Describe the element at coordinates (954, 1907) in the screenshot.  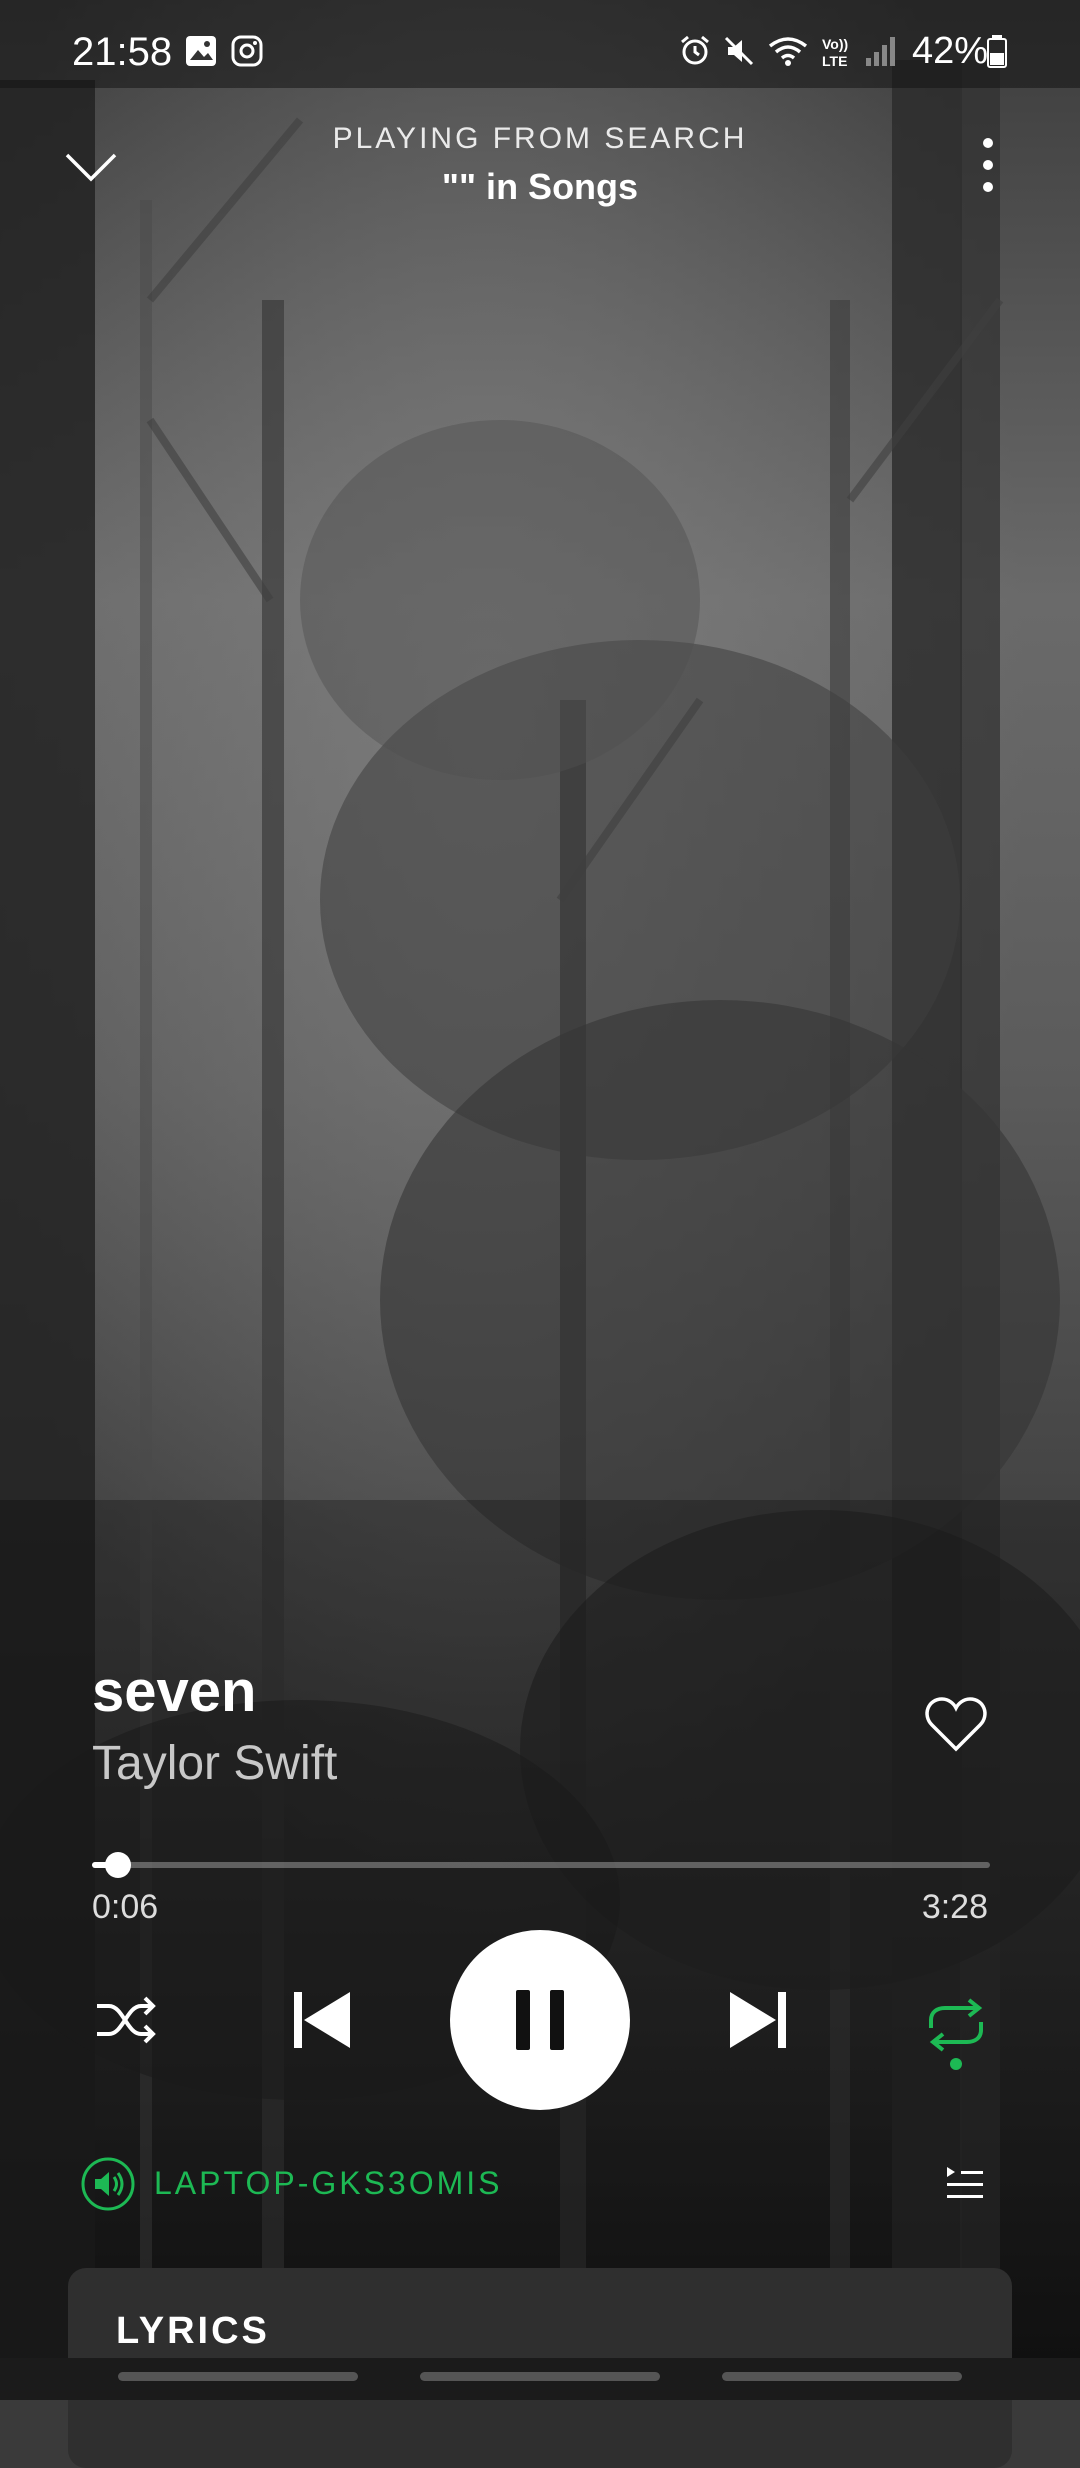
I see `total-time: 3:28` at that location.